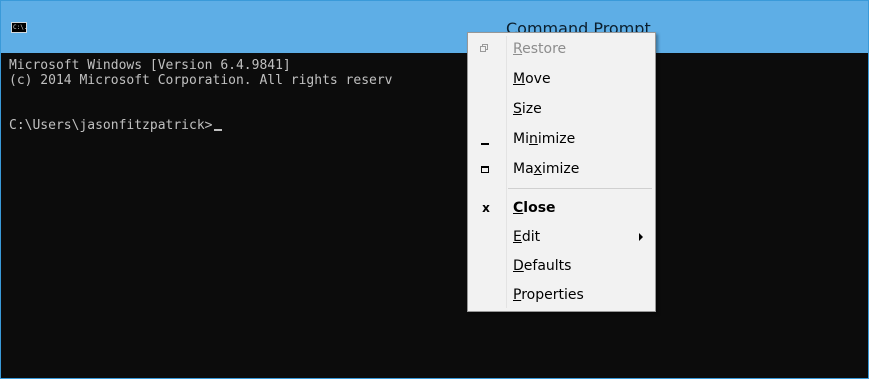 The width and height of the screenshot is (869, 379). What do you see at coordinates (111, 125) in the screenshot?
I see `prompt-text: C:\Users\jasonfitzpatrick>` at bounding box center [111, 125].